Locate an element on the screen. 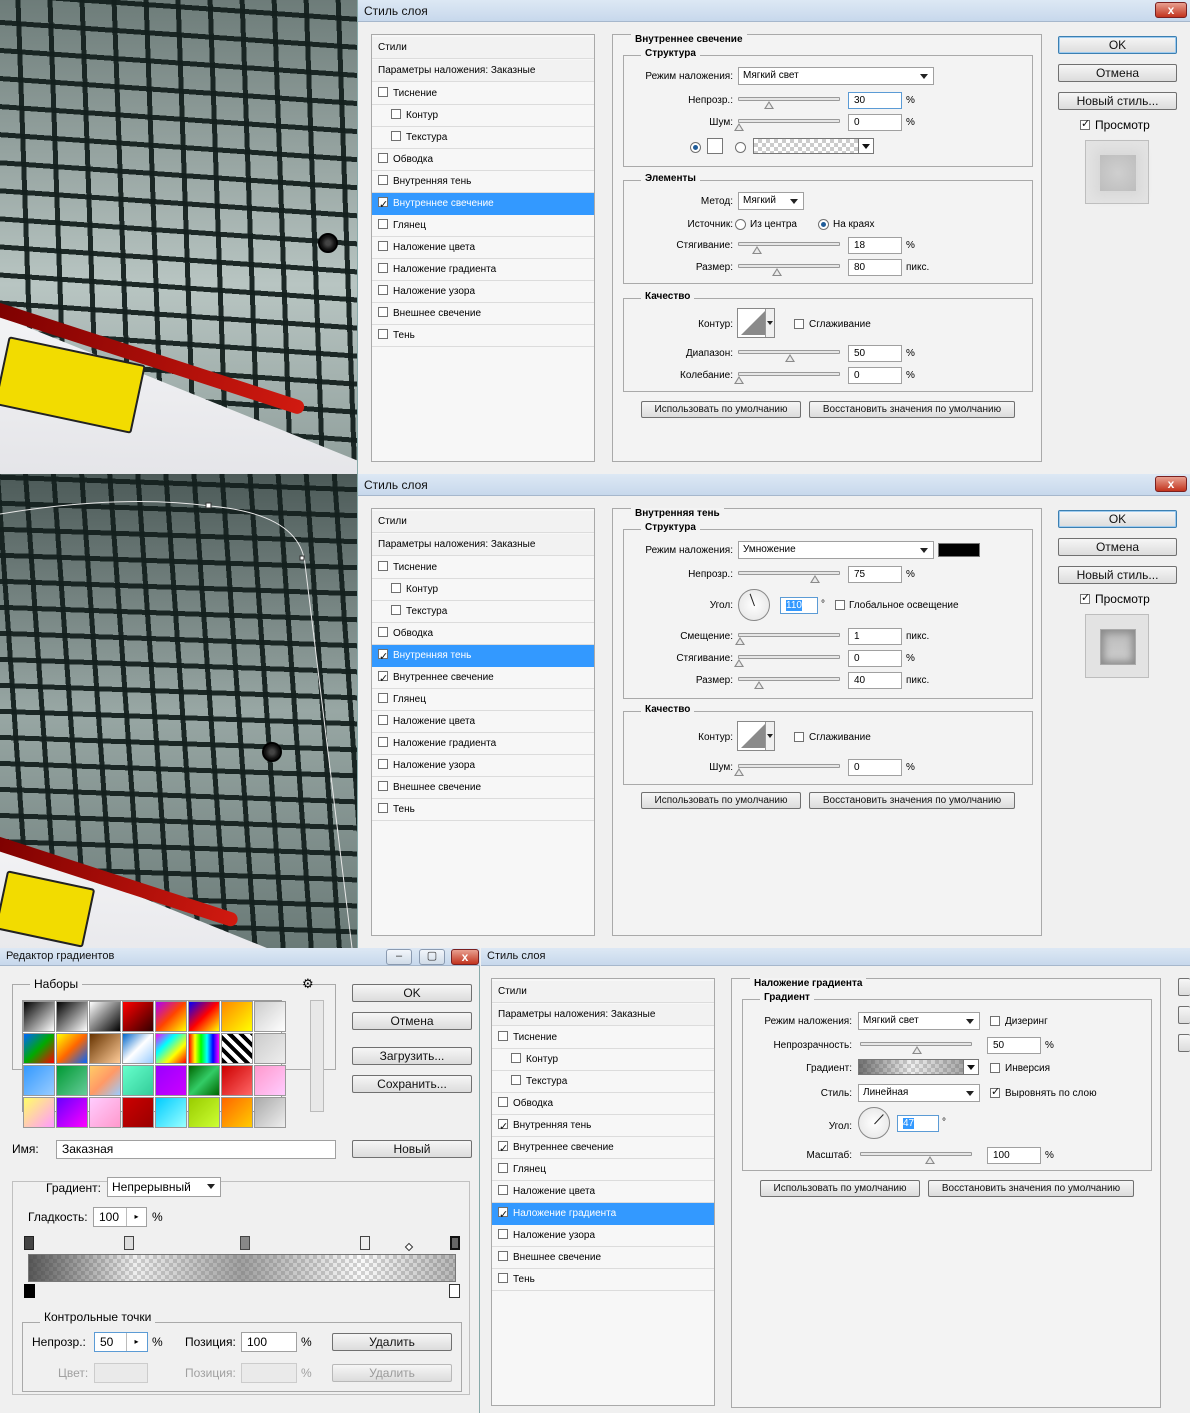 The height and width of the screenshot is (1413, 1190). smoothness-stepper: ▸ is located at coordinates (136, 1217).